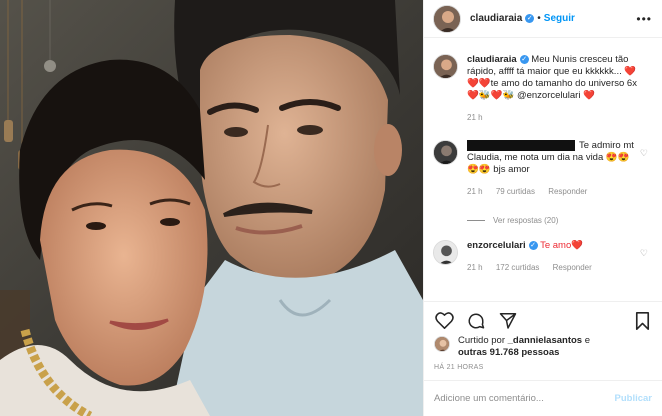 This screenshot has width=662, height=416. I want to click on author-username: claudiaraia, so click(496, 18).